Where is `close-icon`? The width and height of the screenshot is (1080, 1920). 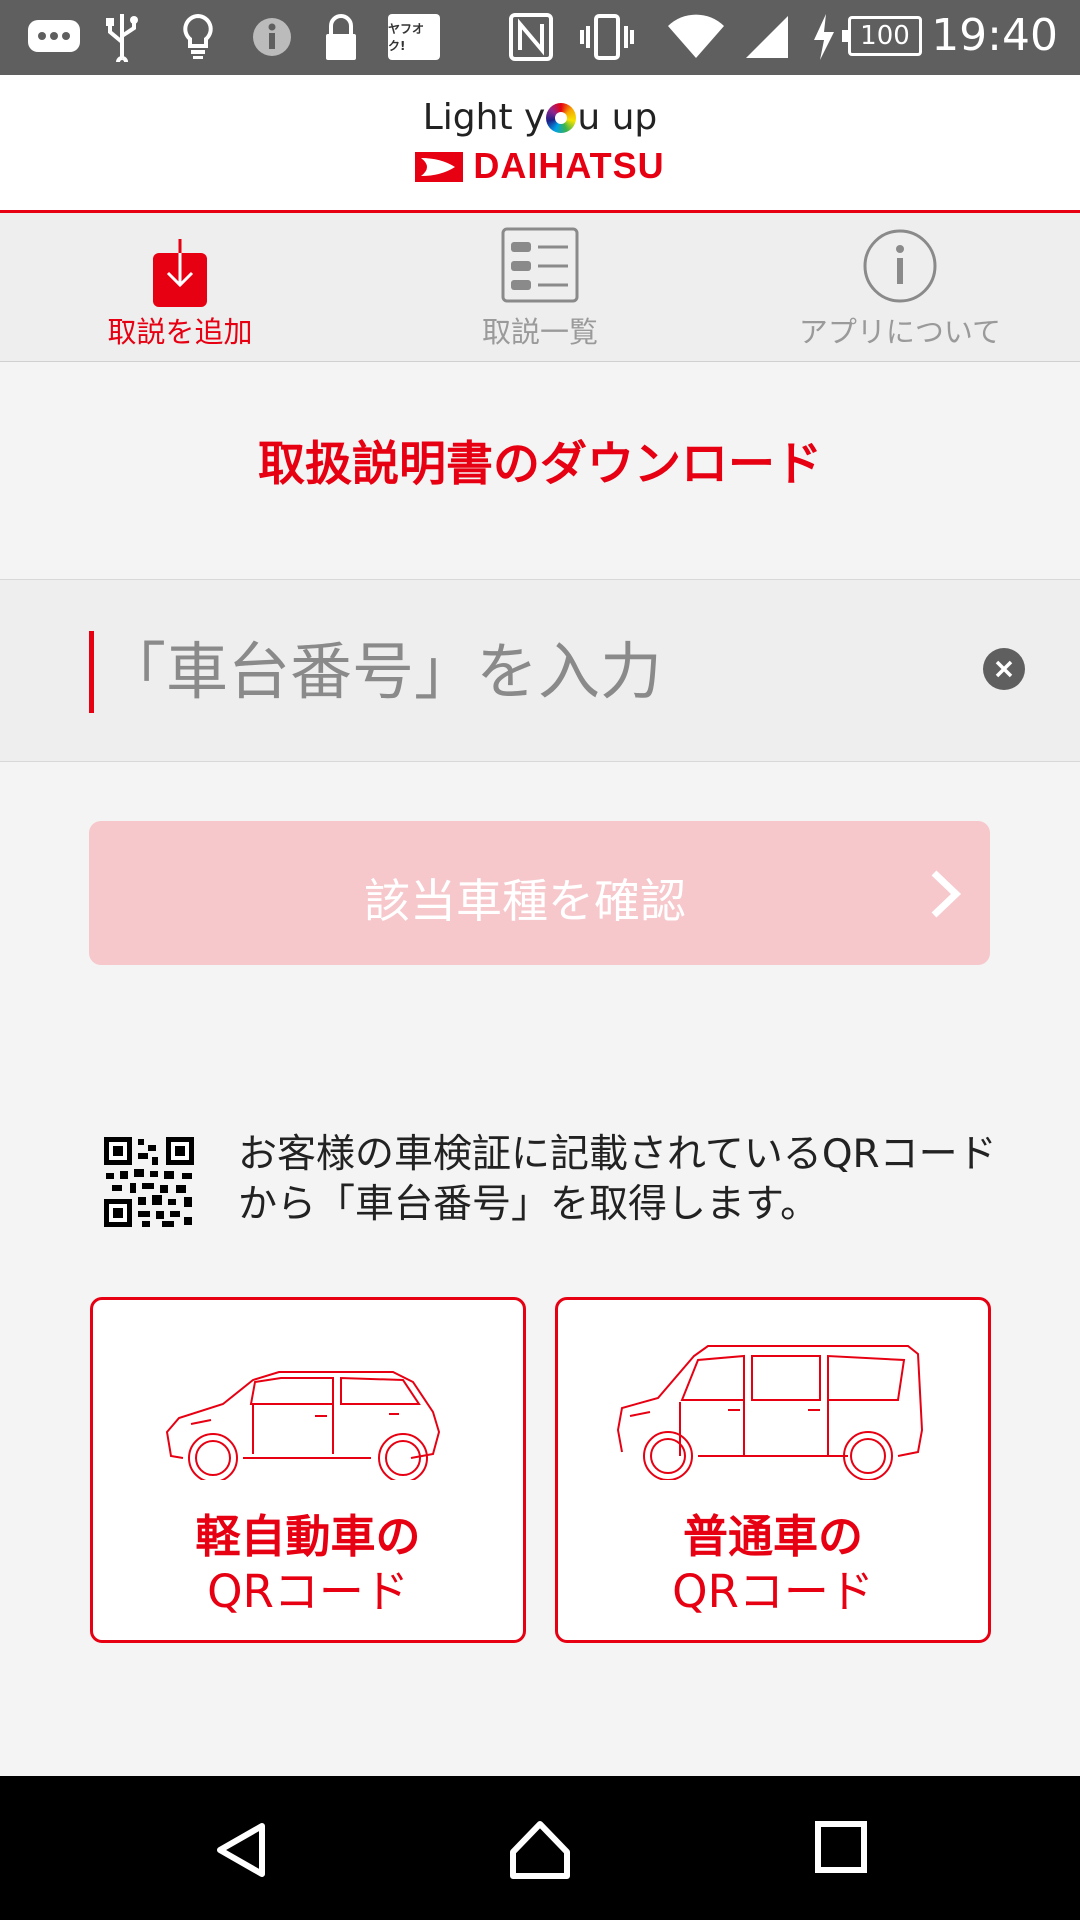
close-icon is located at coordinates (1004, 669).